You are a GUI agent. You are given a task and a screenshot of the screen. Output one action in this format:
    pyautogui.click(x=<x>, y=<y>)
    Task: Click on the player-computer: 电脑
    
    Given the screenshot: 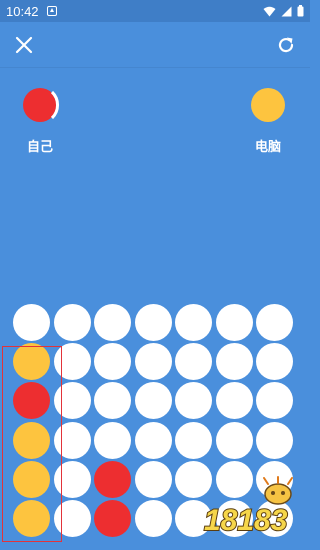 What is the action you would take?
    pyautogui.click(x=268, y=121)
    